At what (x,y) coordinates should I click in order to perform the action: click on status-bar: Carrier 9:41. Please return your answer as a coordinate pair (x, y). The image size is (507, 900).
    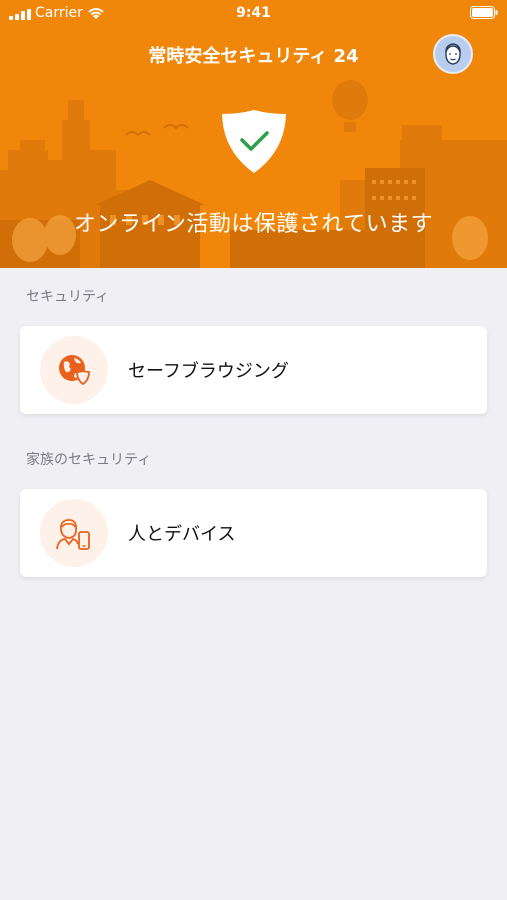
    Looking at the image, I should click on (253, 14).